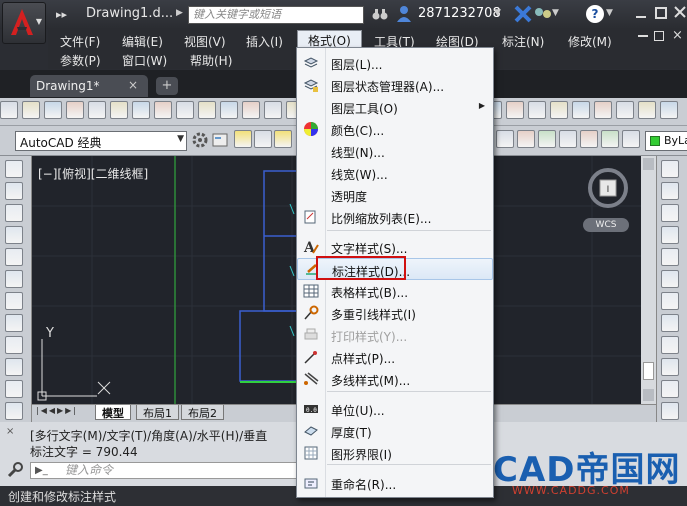 This screenshot has height=506, width=687. I want to click on scroll-thumb, so click(648, 371).